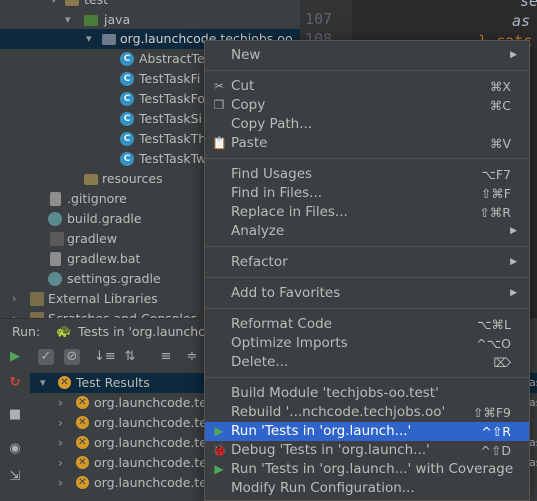 Image resolution: width=537 pixels, height=501 pixels. I want to click on code-line: se, so click(528, 5).